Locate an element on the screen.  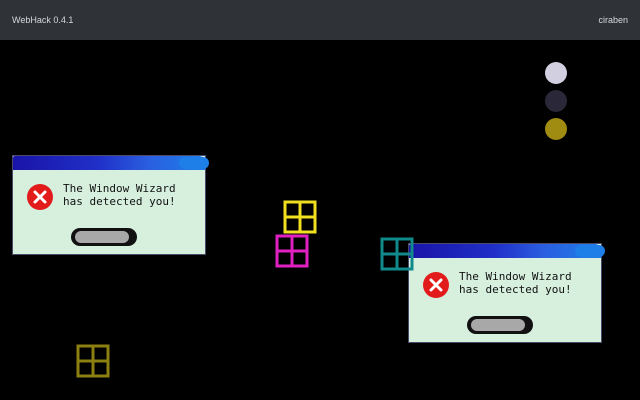
window-icon-olive is located at coordinates (93, 361).